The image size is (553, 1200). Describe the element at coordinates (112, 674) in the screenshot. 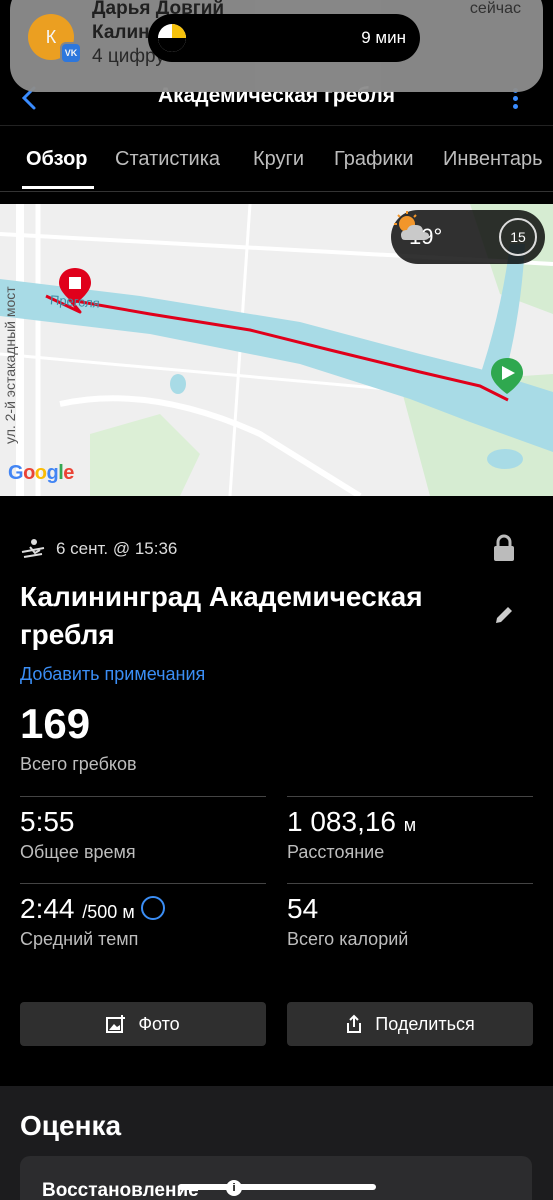

I see `add-notes-link: Добавить примечания` at that location.